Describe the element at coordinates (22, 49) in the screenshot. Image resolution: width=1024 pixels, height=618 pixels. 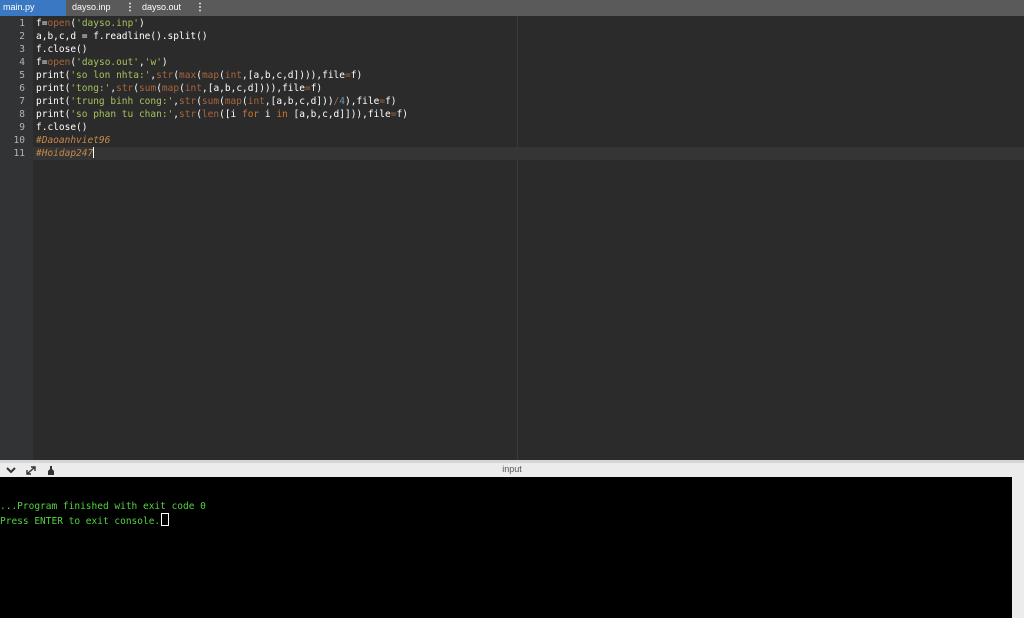
I see `line-number: 3` at that location.